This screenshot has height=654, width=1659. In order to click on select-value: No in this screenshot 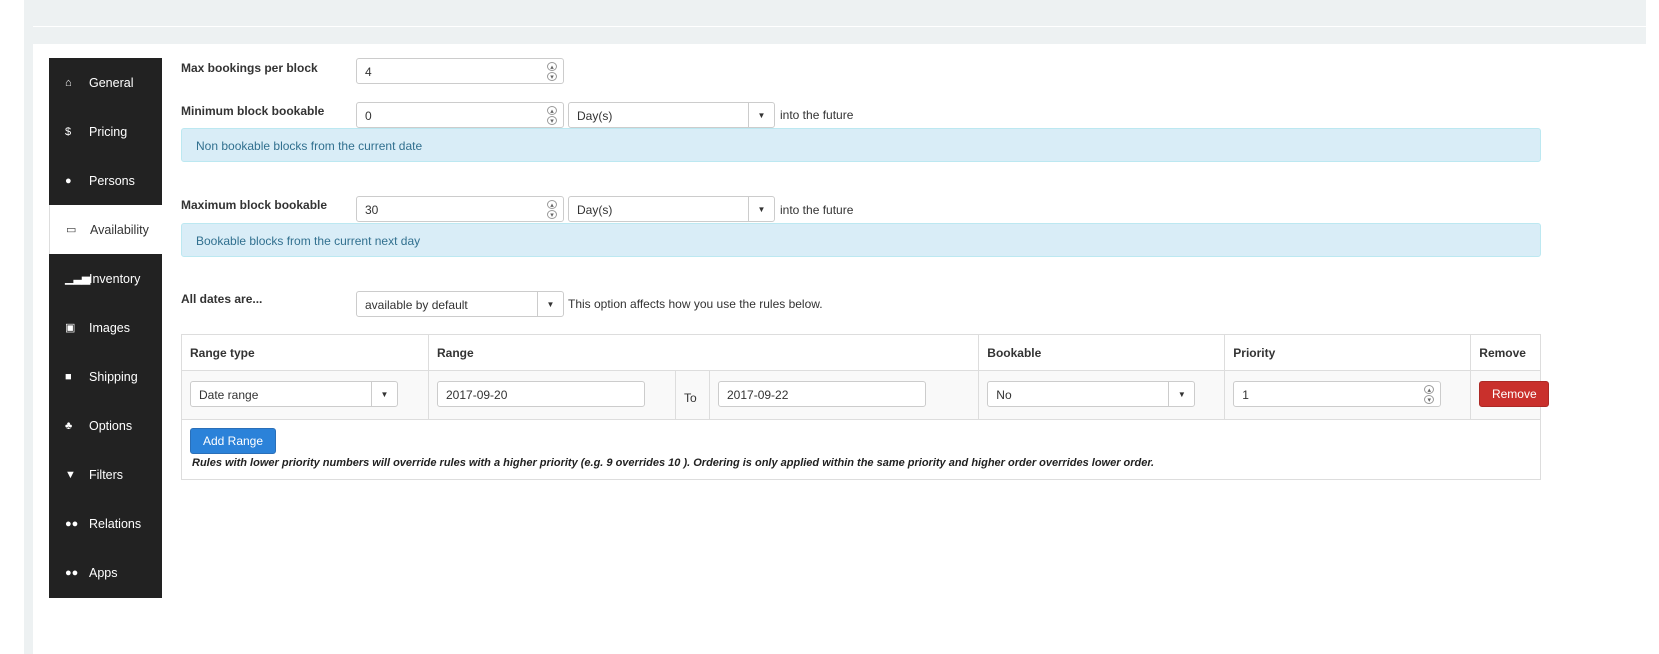, I will do `click(1004, 395)`.